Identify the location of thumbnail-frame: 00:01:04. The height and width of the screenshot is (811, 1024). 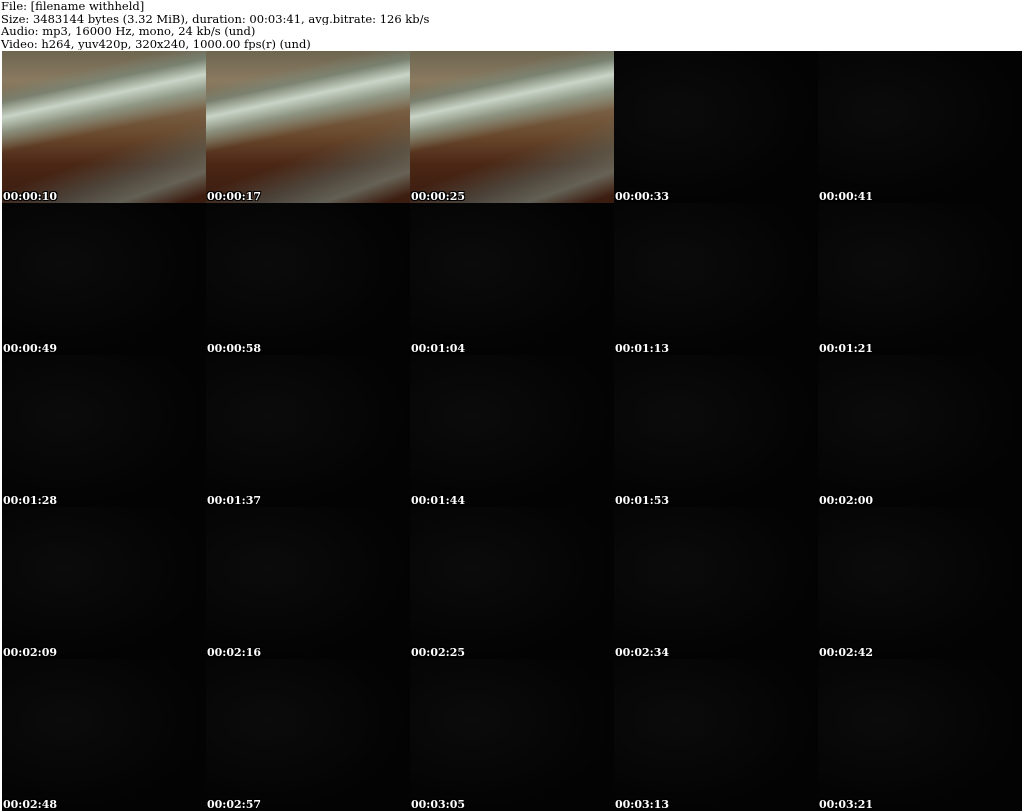
(512, 279).